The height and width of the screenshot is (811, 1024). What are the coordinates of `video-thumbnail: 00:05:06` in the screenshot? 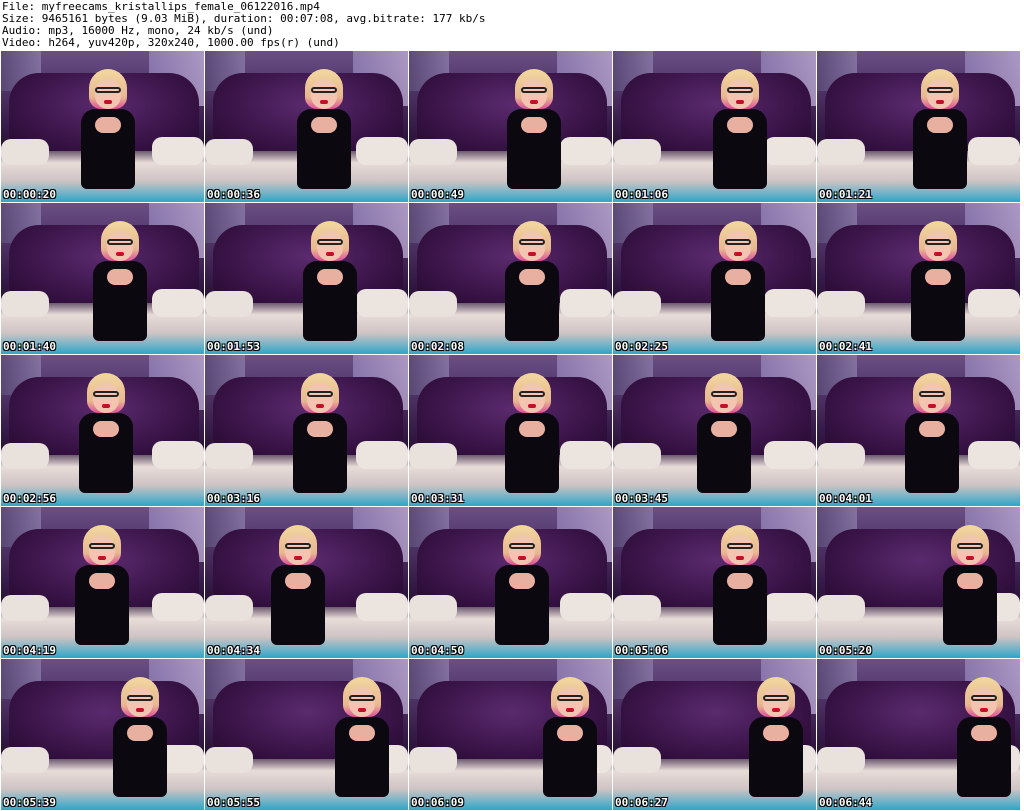 It's located at (714, 582).